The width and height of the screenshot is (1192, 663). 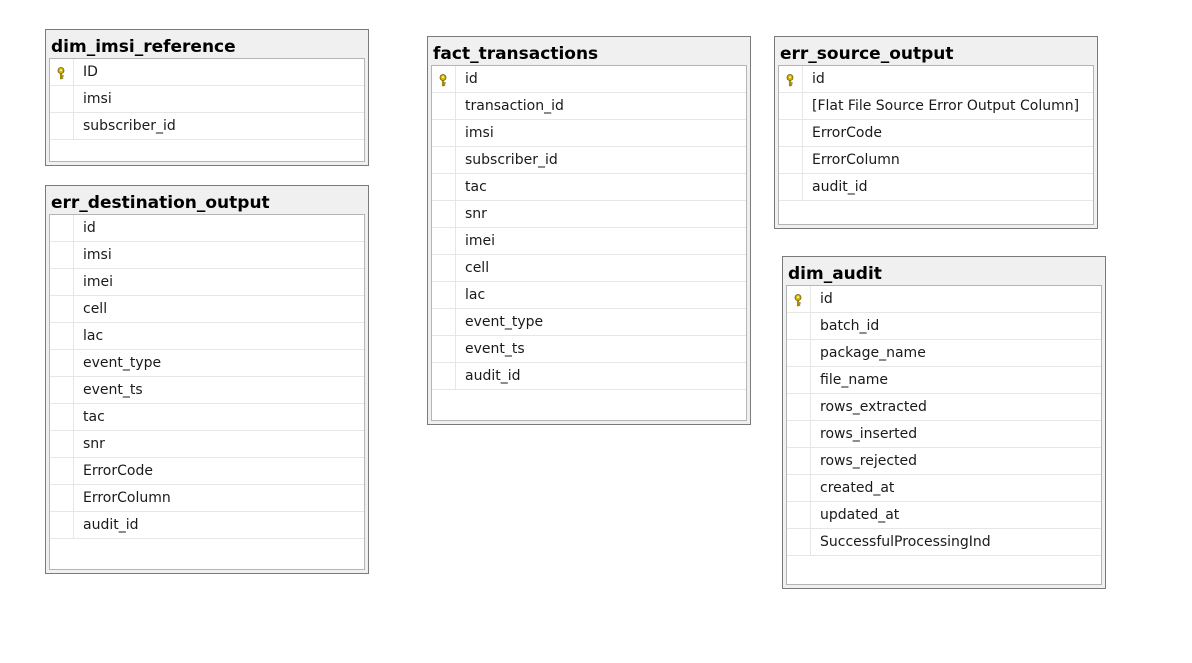 I want to click on table-title: dim_imsi_reference, so click(x=143, y=47).